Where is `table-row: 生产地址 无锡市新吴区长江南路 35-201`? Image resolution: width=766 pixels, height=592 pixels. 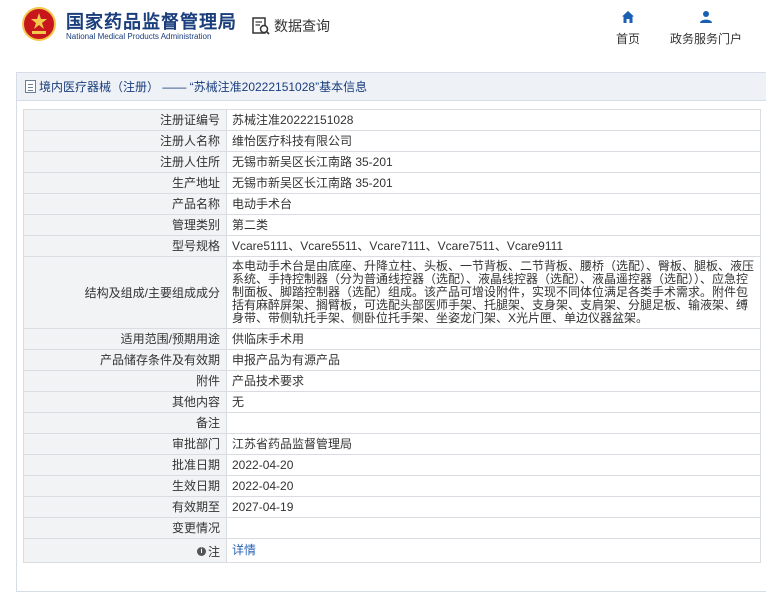
table-row: 生产地址 无锡市新吴区长江南路 35-201 is located at coordinates (392, 183).